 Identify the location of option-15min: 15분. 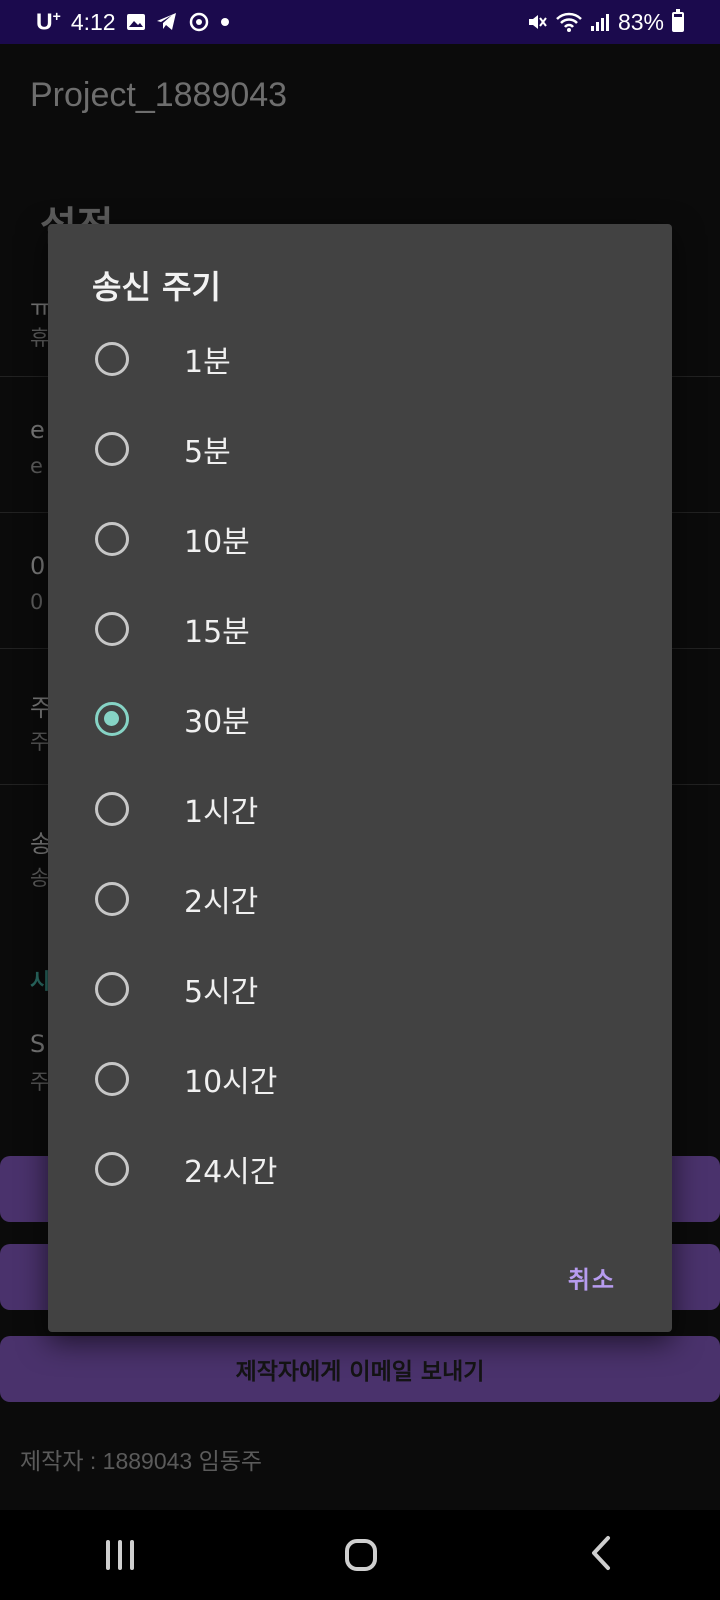
(360, 629).